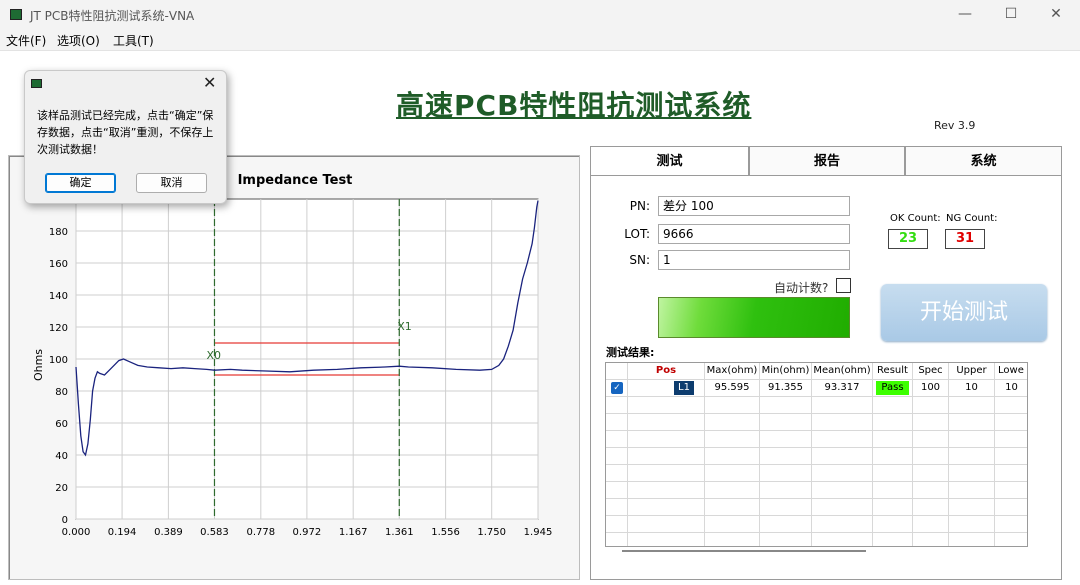 Image resolution: width=1080 pixels, height=585 pixels. Describe the element at coordinates (214, 532) in the screenshot. I see `x-tick-label: 0.583` at that location.